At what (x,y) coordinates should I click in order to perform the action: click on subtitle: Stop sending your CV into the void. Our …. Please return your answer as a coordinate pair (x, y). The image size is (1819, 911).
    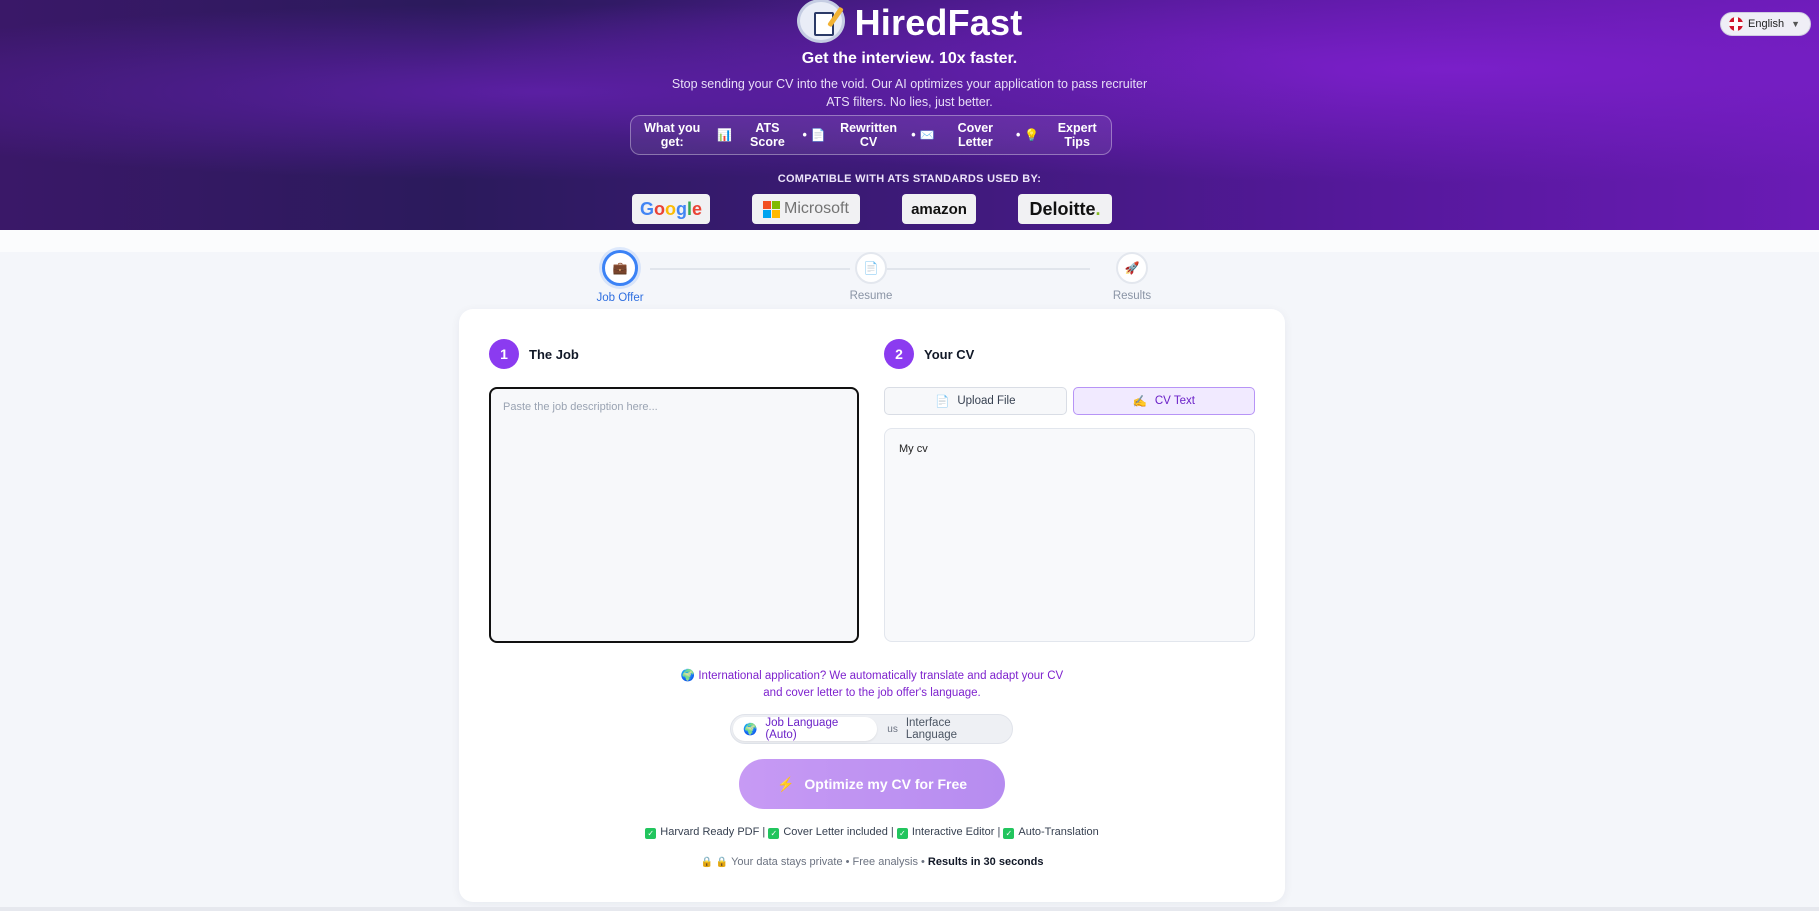
    Looking at the image, I should click on (909, 93).